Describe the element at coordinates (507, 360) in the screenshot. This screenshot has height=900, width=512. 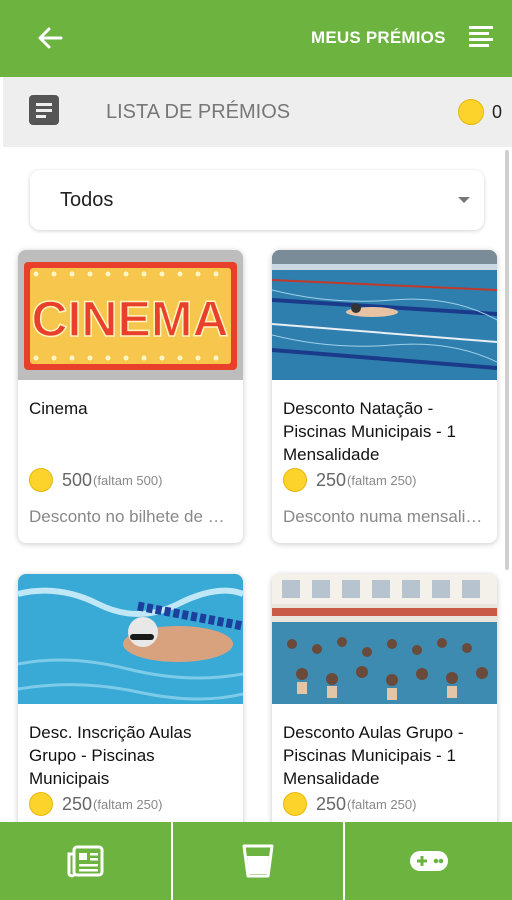
I see `scrollbar` at that location.